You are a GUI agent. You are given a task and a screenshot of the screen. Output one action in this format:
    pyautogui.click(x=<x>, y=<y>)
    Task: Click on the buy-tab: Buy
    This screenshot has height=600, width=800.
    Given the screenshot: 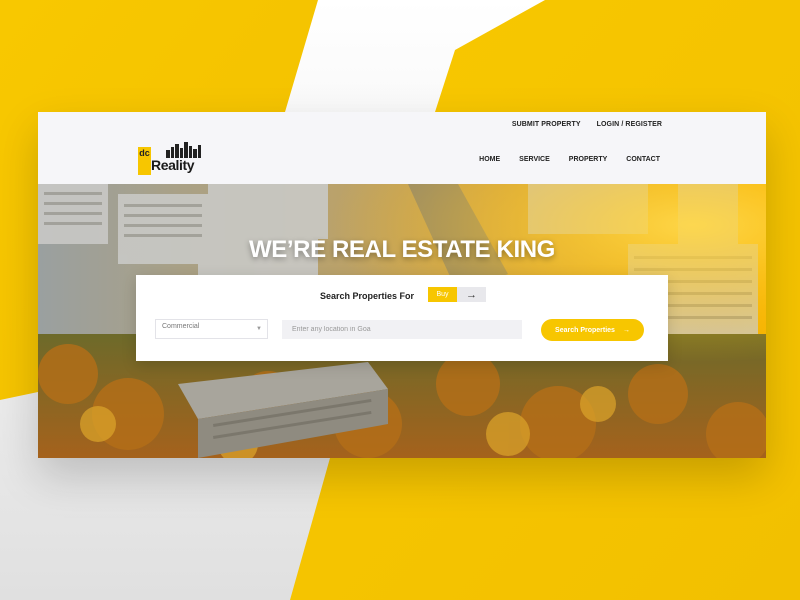 What is the action you would take?
    pyautogui.click(x=442, y=294)
    